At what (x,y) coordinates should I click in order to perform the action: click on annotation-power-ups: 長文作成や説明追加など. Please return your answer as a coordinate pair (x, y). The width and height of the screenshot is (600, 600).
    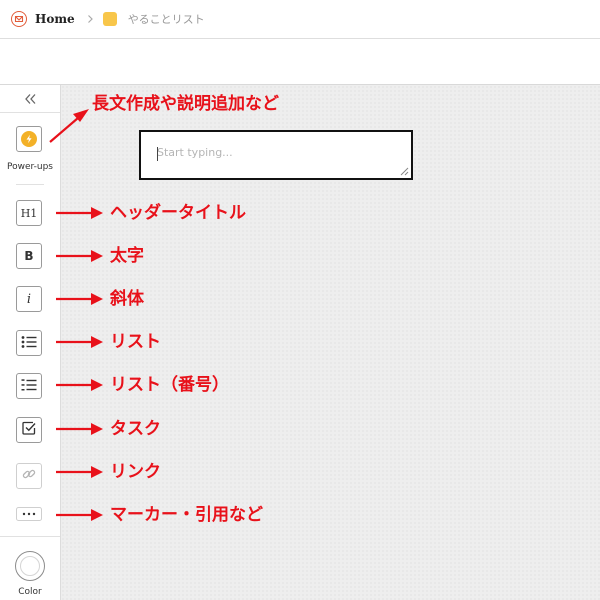
    Looking at the image, I should click on (185, 104).